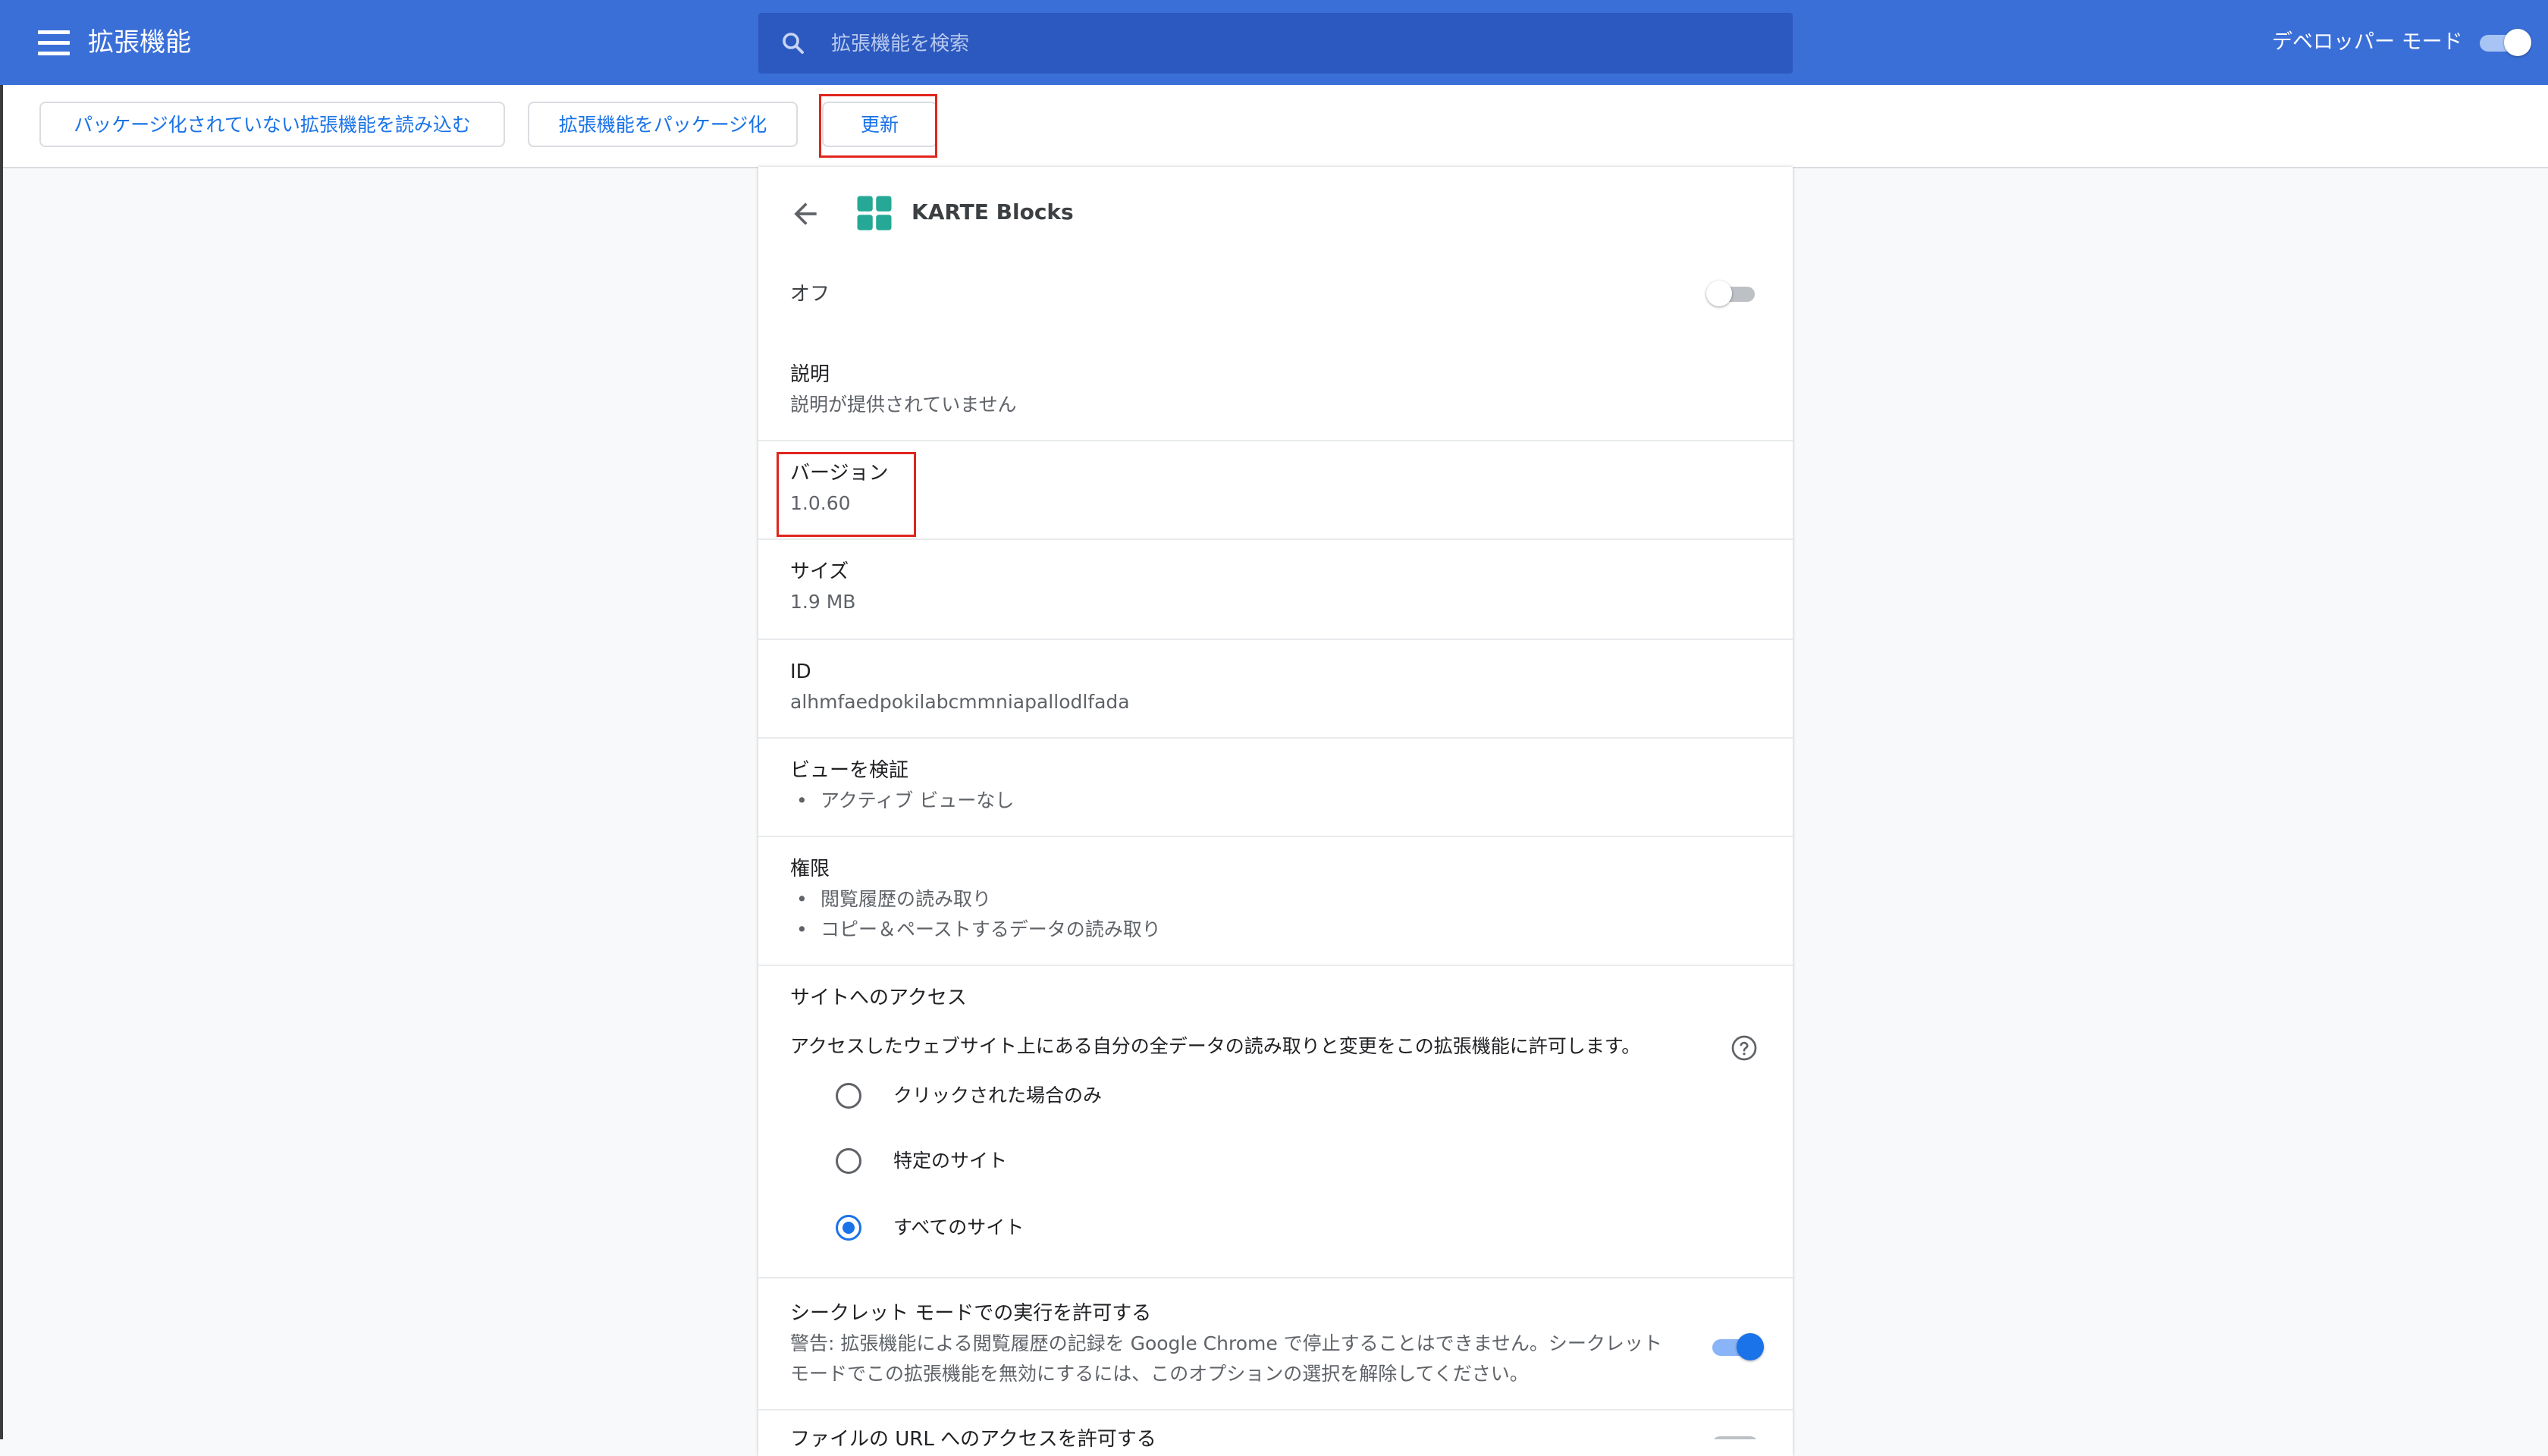  What do you see at coordinates (54, 43) in the screenshot?
I see `hamburger-menu-icon` at bounding box center [54, 43].